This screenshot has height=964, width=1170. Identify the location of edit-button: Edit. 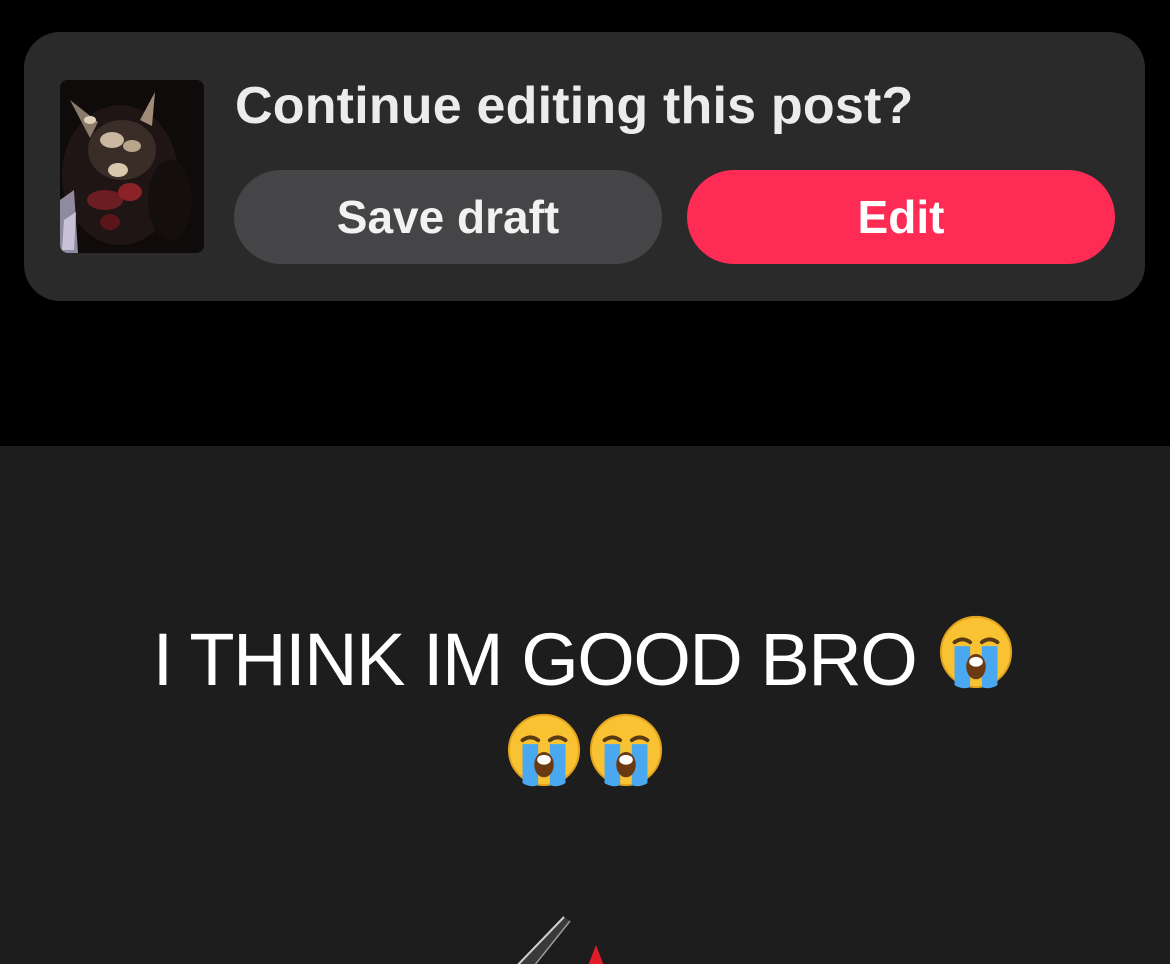
(901, 217).